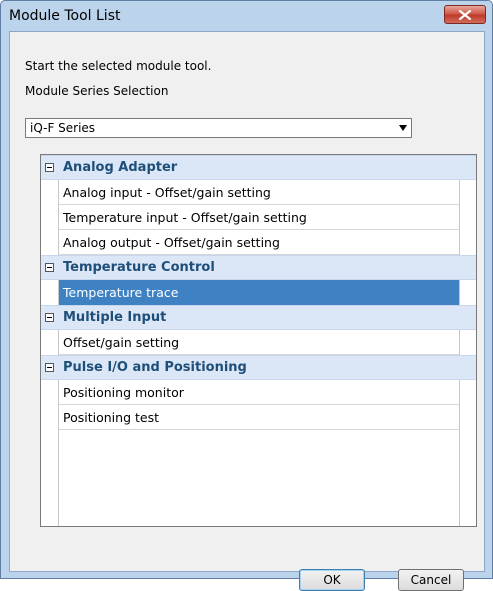  Describe the element at coordinates (121, 292) in the screenshot. I see `tree-item-label: Temperature trace` at that location.